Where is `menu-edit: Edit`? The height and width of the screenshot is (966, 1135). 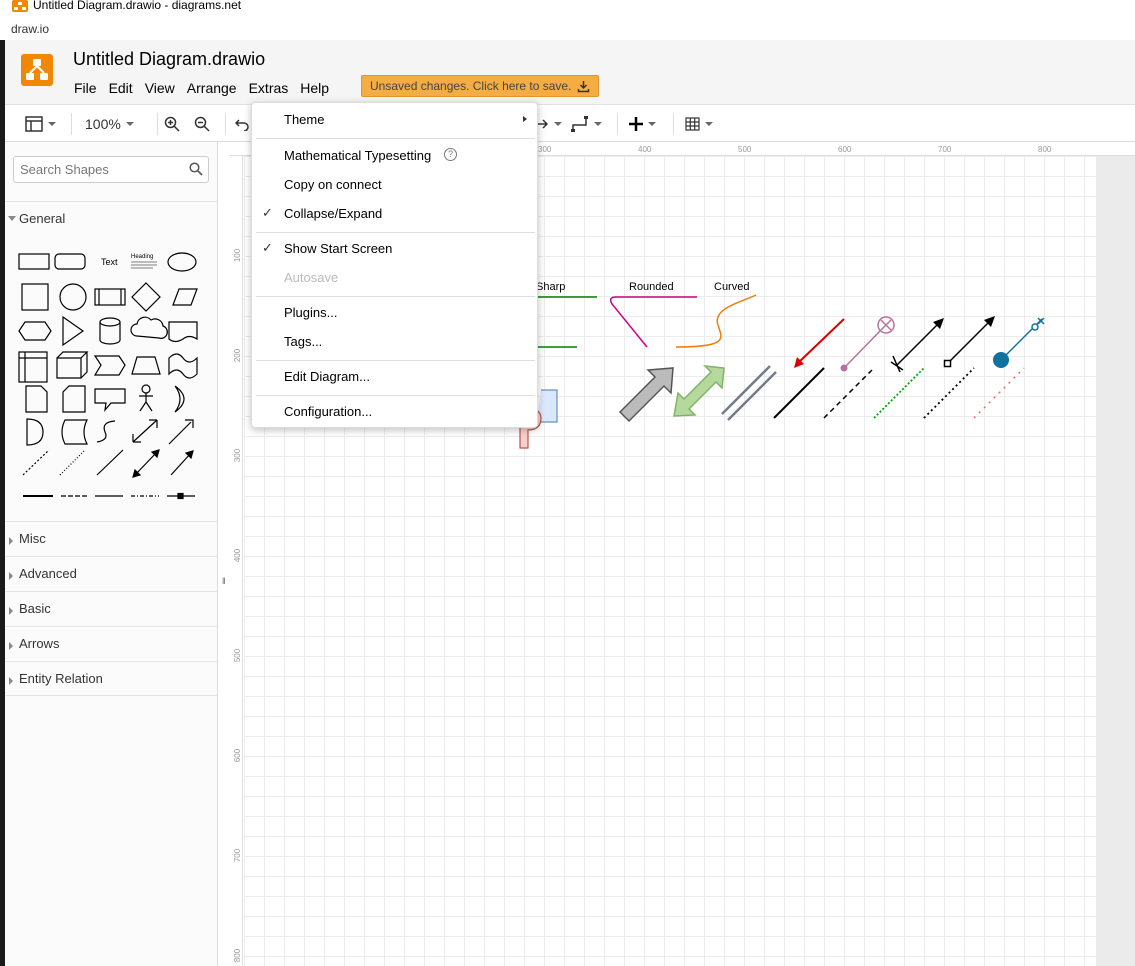
menu-edit: Edit is located at coordinates (121, 88).